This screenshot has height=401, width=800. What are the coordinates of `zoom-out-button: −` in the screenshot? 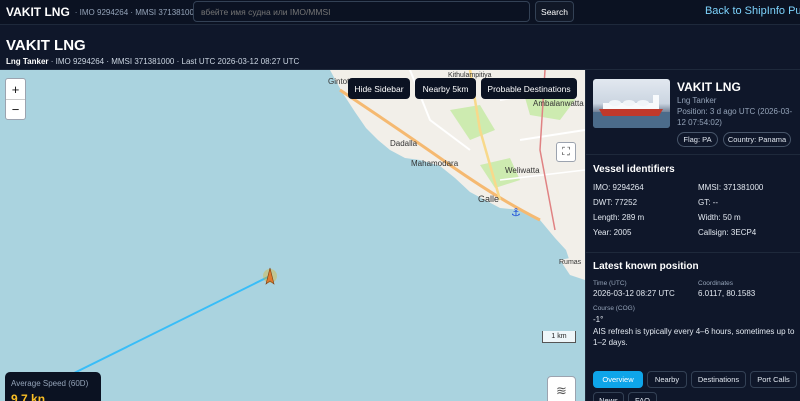 It's located at (15, 109).